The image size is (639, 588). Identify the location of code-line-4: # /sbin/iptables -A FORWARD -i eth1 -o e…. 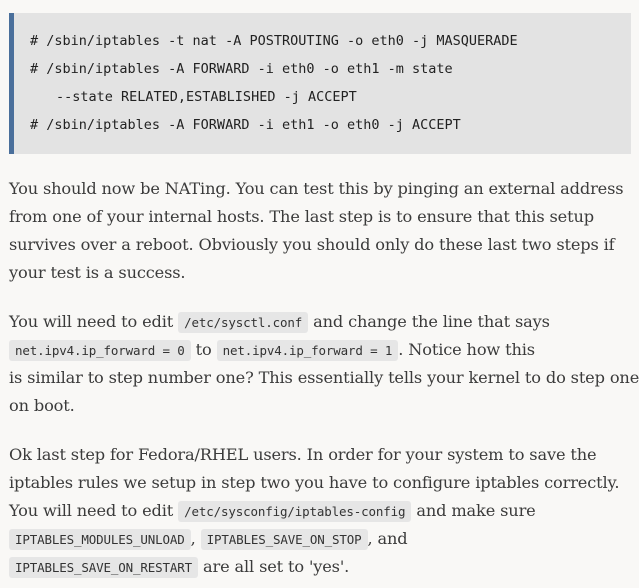
(245, 125).